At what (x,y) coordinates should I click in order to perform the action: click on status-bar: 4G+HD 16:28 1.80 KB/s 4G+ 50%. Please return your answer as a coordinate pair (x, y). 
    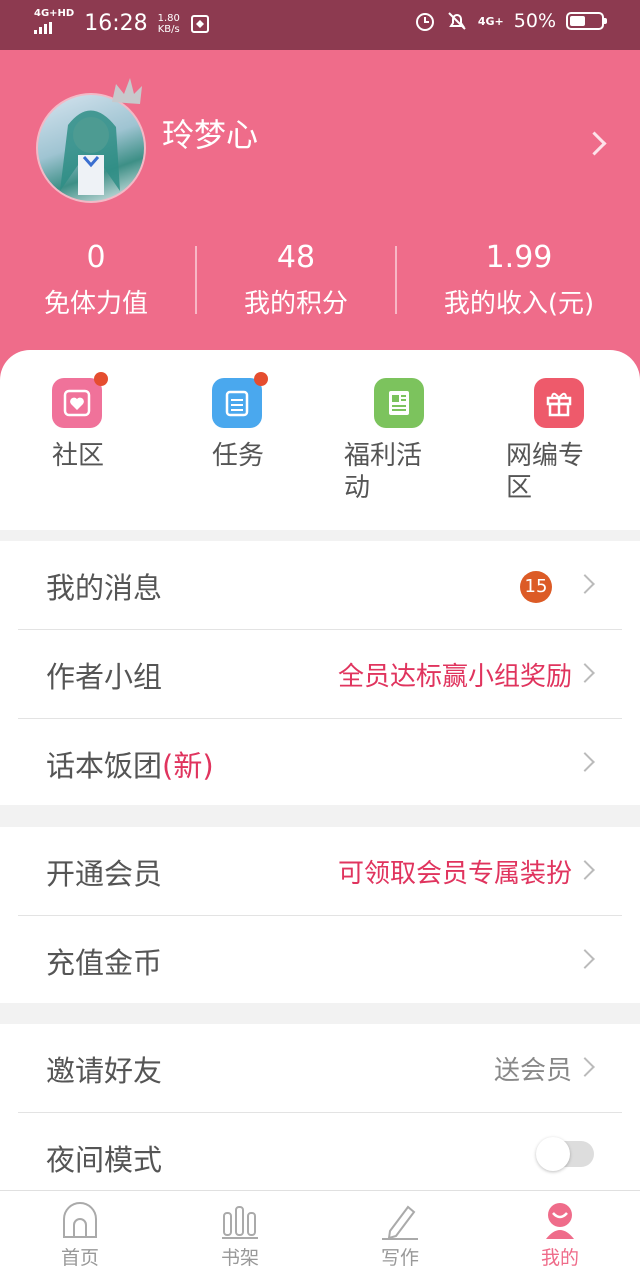
    Looking at the image, I should click on (320, 25).